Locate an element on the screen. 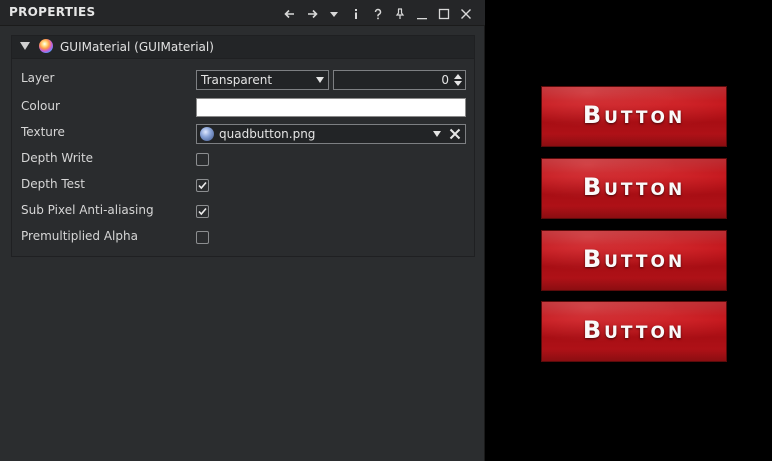 The width and height of the screenshot is (772, 461). dropdown-menu-icon is located at coordinates (334, 13).